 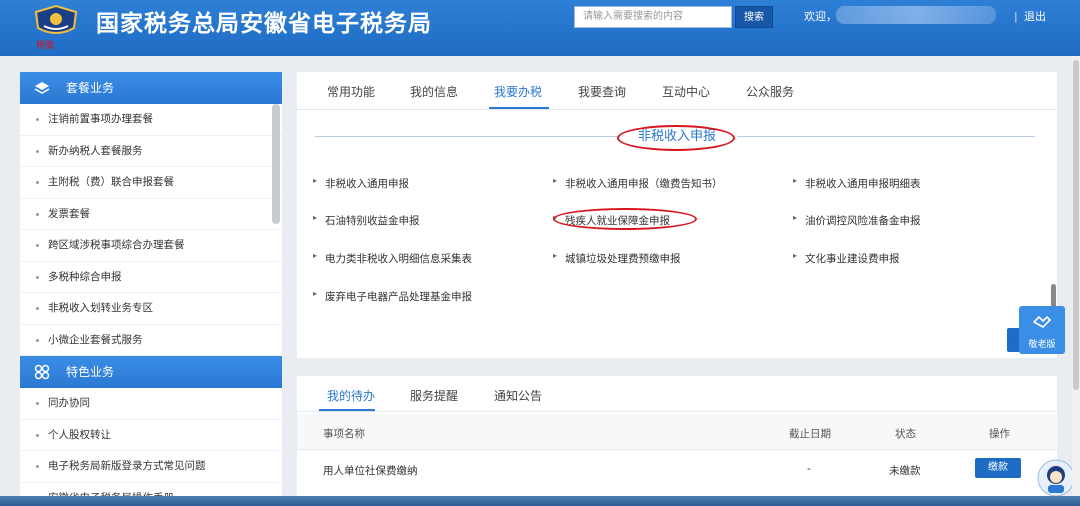 I want to click on link-oil-price-reserve: 油价调控风险准备金申报, so click(x=857, y=220).